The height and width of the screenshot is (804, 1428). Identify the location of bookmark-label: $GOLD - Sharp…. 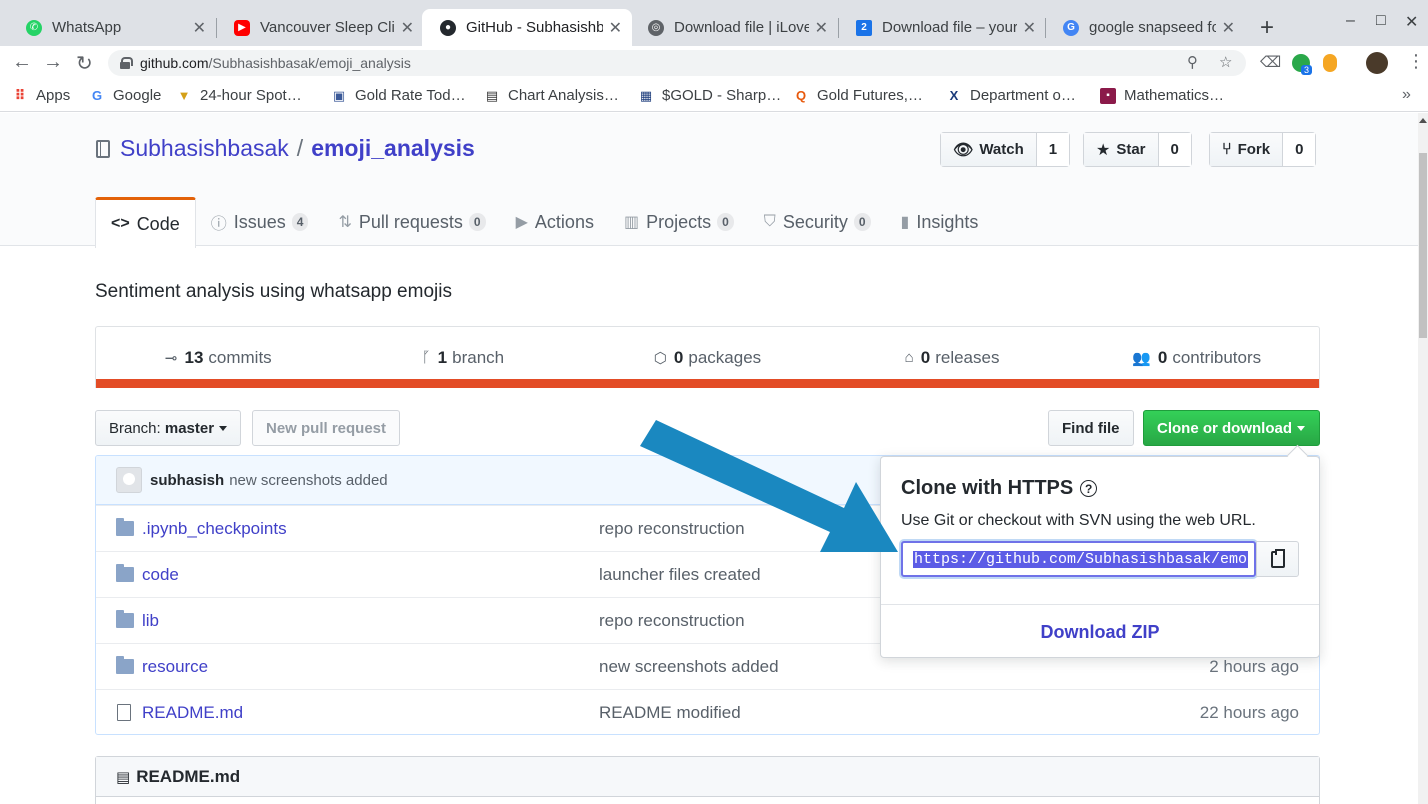
(722, 95).